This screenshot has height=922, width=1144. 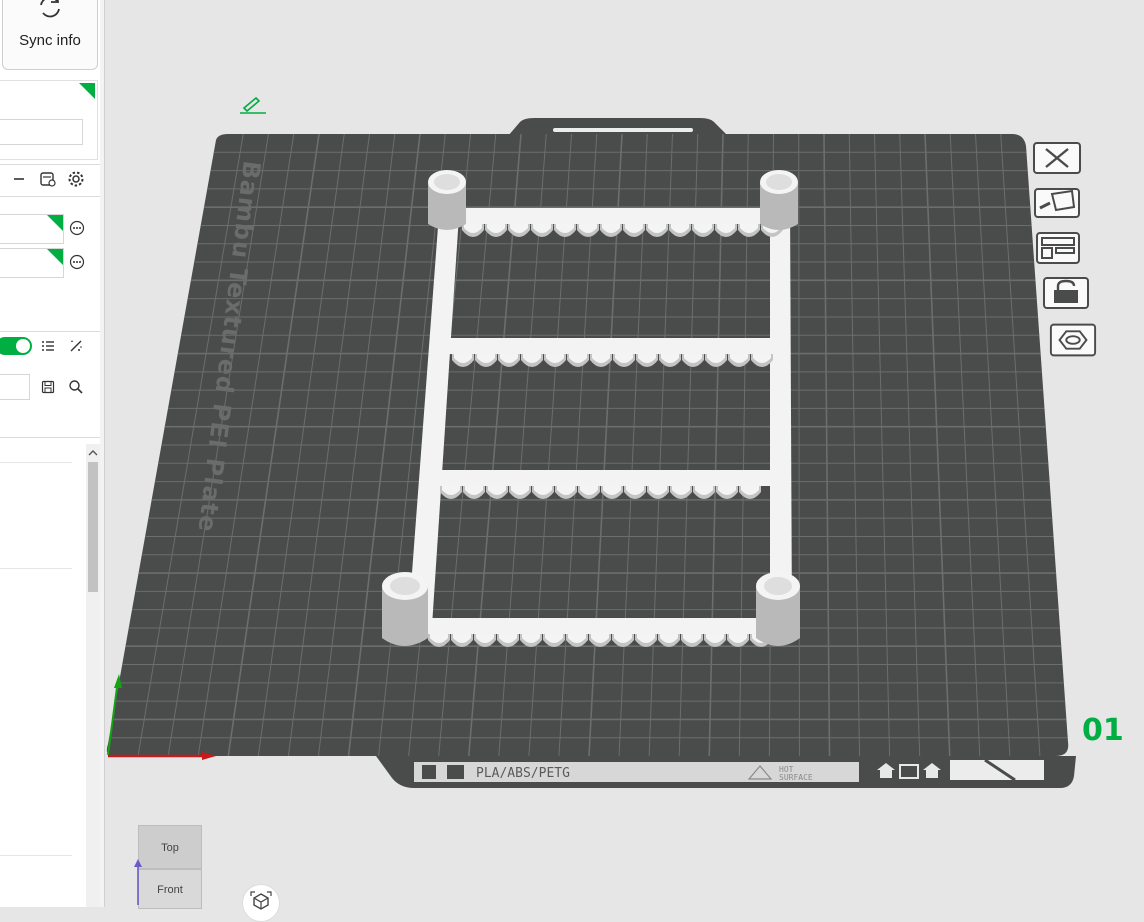 I want to click on remove-plate-button, so click(x=1057, y=158).